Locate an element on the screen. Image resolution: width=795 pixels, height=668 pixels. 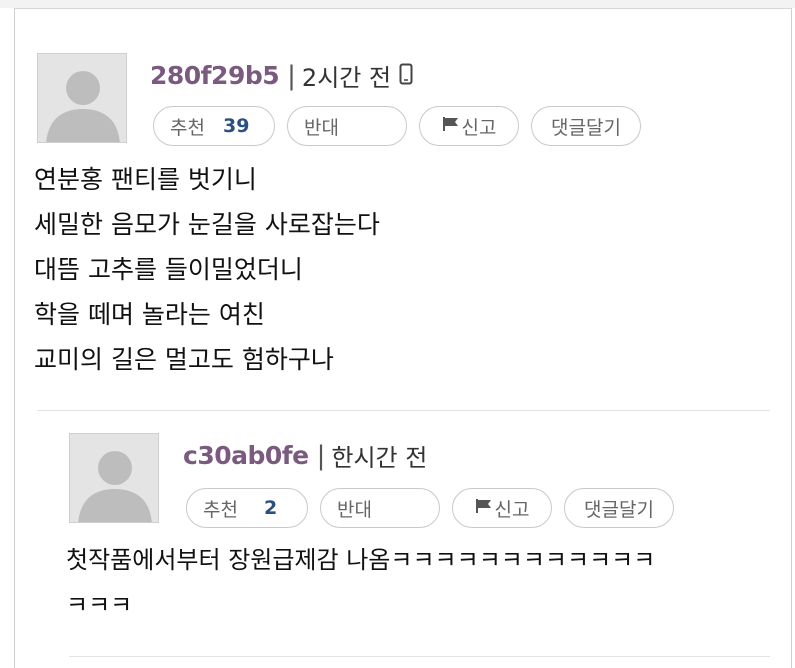
comment-body: 첫작품에서부터 장원급제감 나옴ㅋㅋㅋㅋㅋㅋㅋㅋㅋㅋㅋㅋ ㅋㅋㅋ is located at coordinates (360, 583).